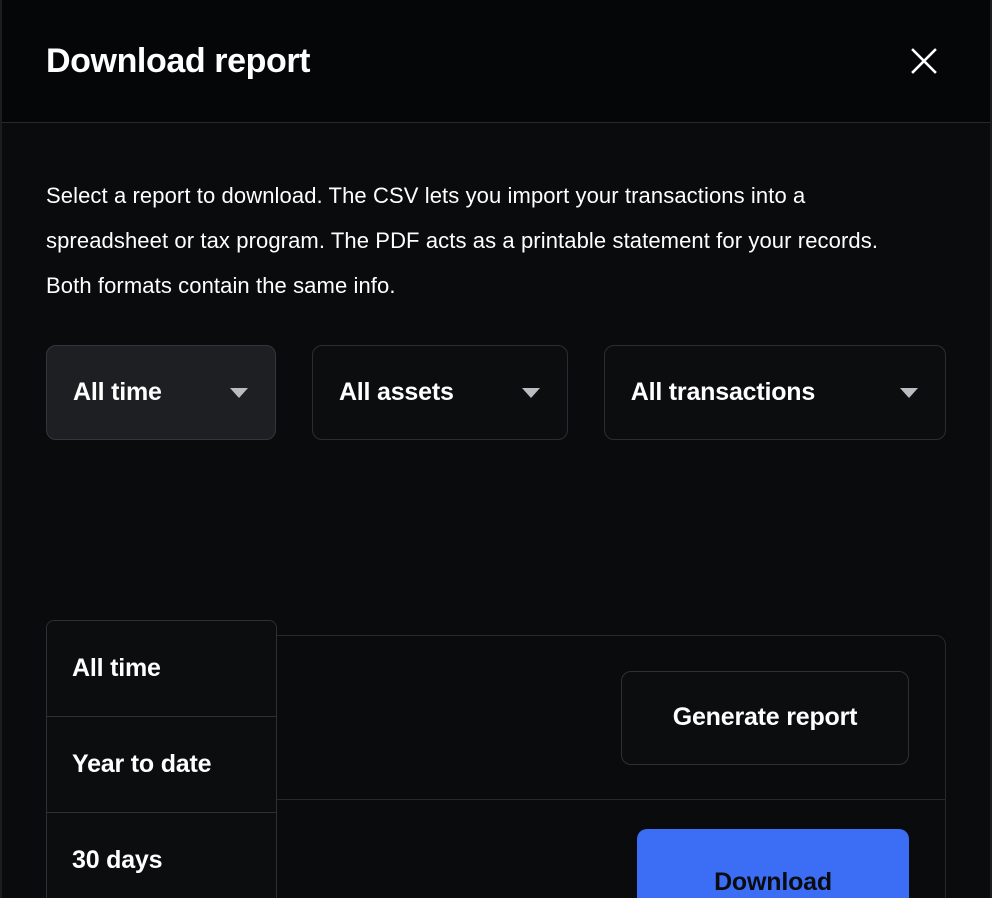 The image size is (992, 898). What do you see at coordinates (765, 717) in the screenshot?
I see `generate-report-button: Generate report` at bounding box center [765, 717].